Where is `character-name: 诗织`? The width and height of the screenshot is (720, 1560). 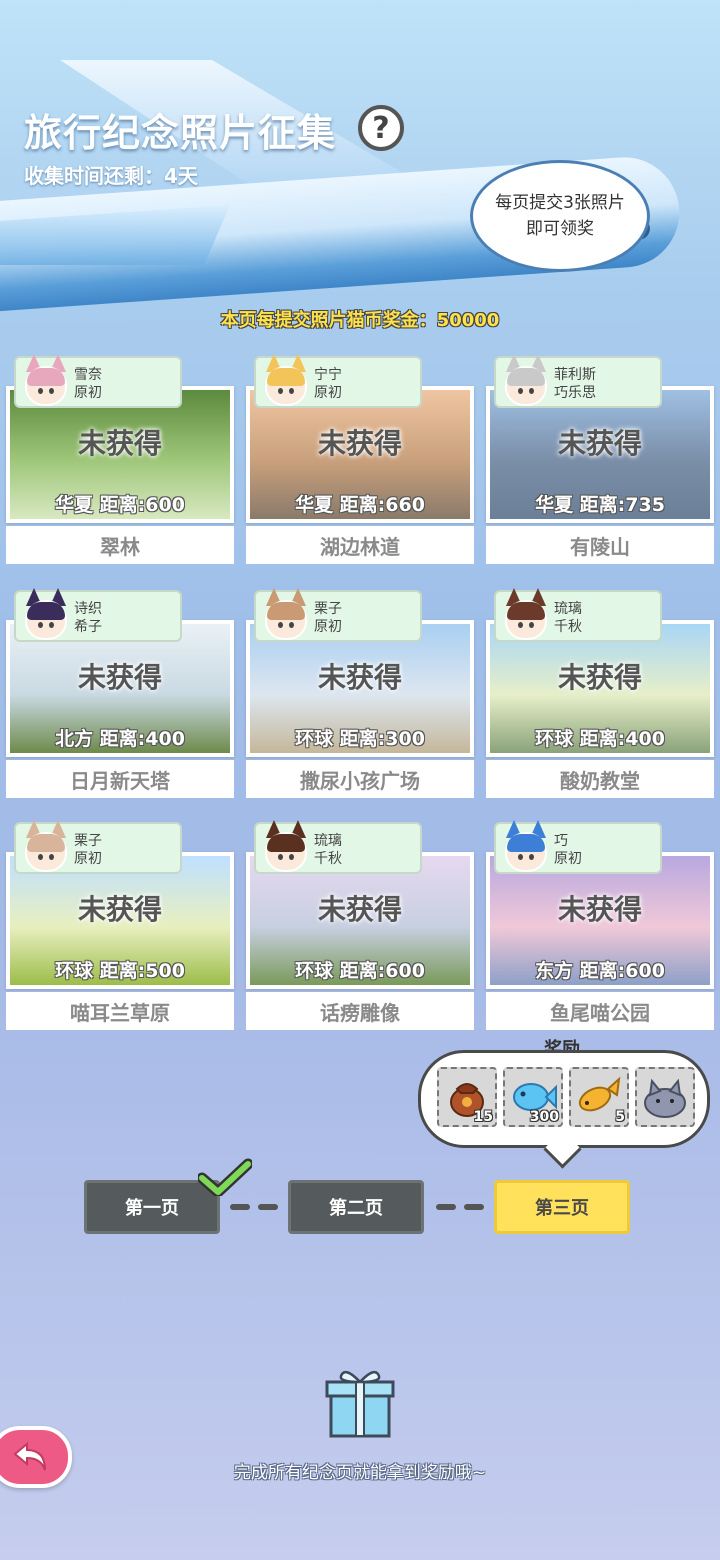 character-name: 诗织 is located at coordinates (88, 609).